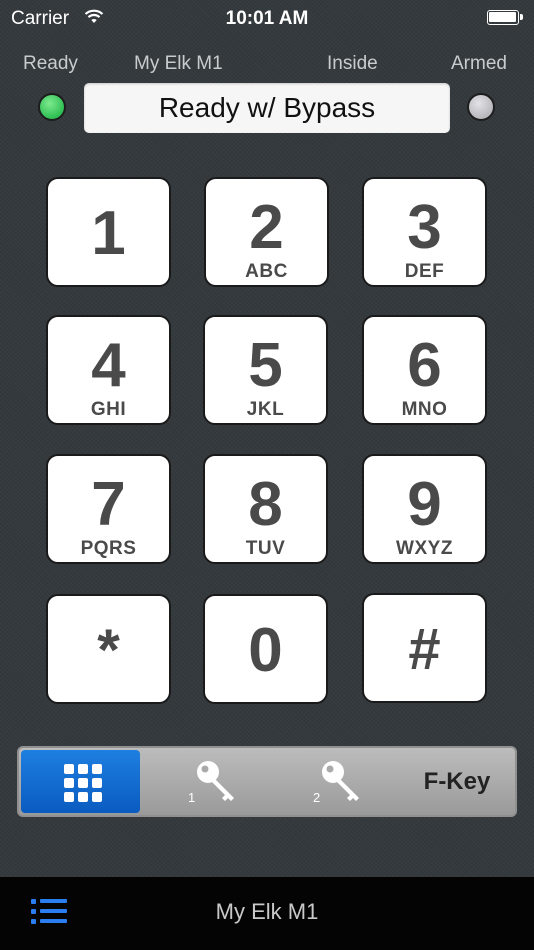 Image resolution: width=534 pixels, height=950 pixels. Describe the element at coordinates (50, 63) in the screenshot. I see `ready-label: Ready` at that location.